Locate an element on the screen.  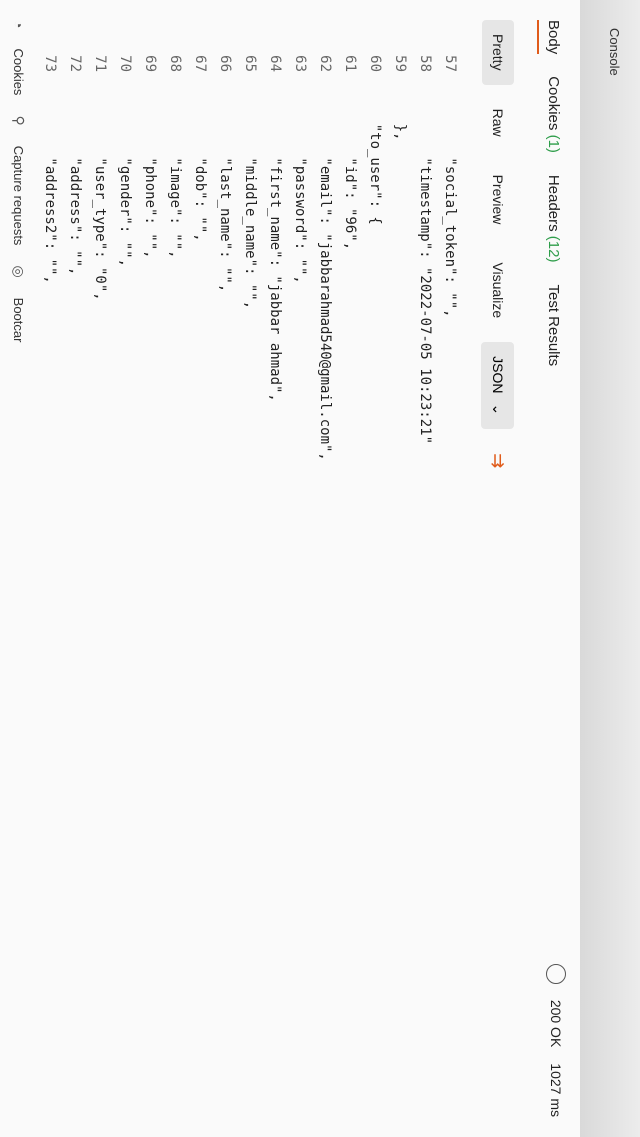
code-text: "email": "jabbarahmad540@gmail.com", is located at coordinates (325, 275).